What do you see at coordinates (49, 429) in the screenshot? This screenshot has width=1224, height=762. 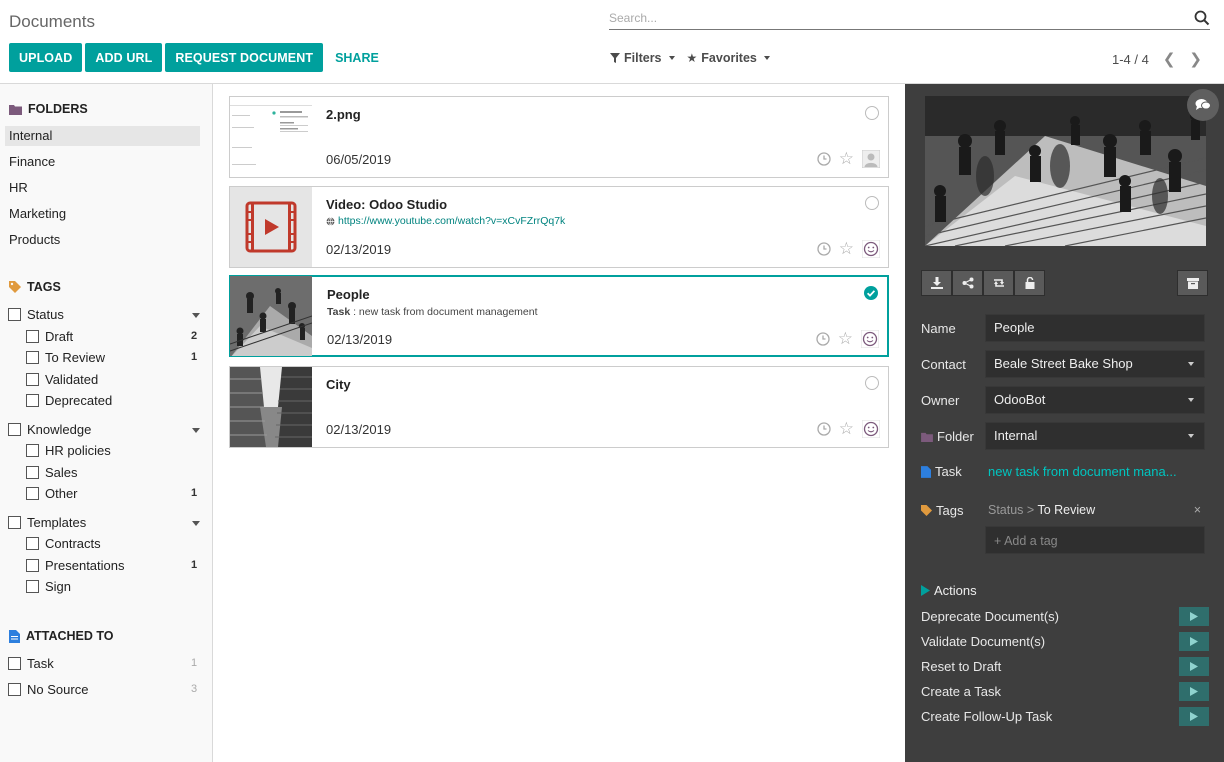 I see `tag-group-knowledge: Knowledge` at bounding box center [49, 429].